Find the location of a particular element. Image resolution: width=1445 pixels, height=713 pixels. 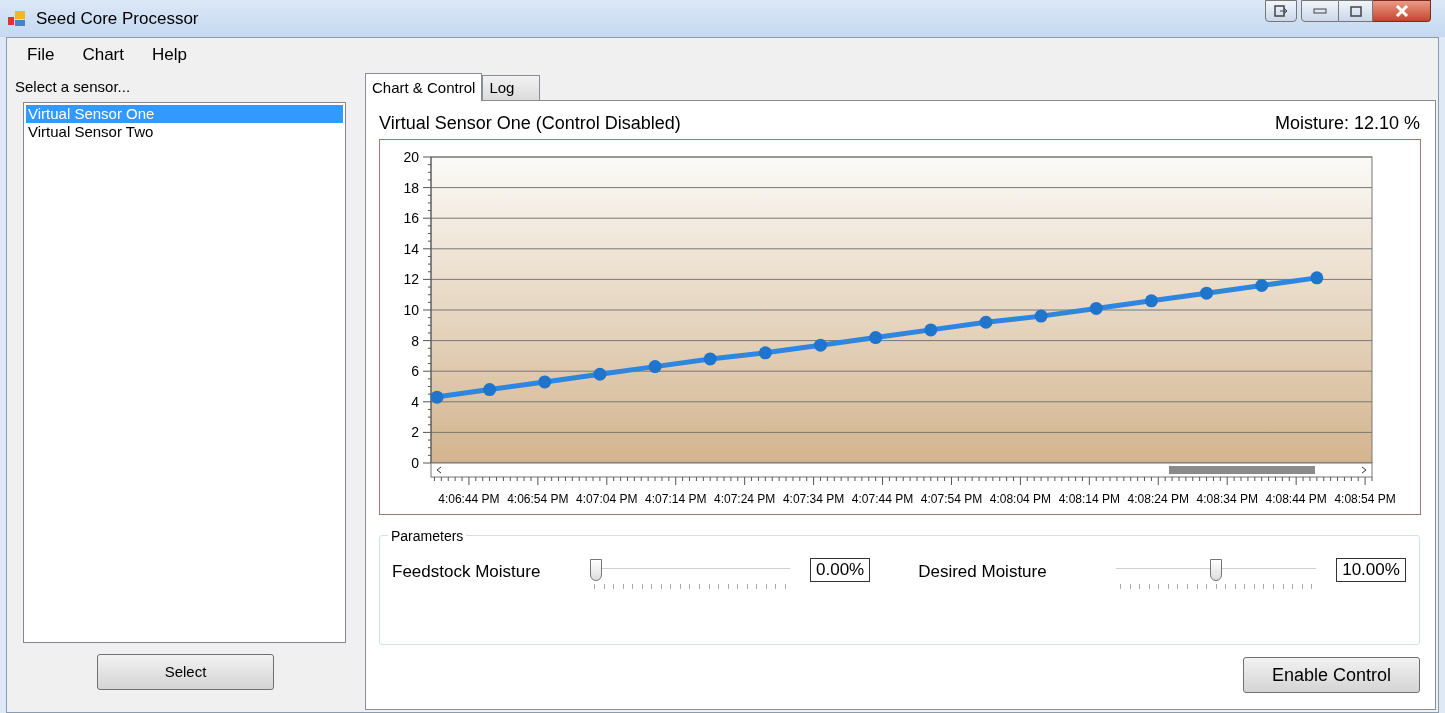

menu-item: File is located at coordinates (41, 55).